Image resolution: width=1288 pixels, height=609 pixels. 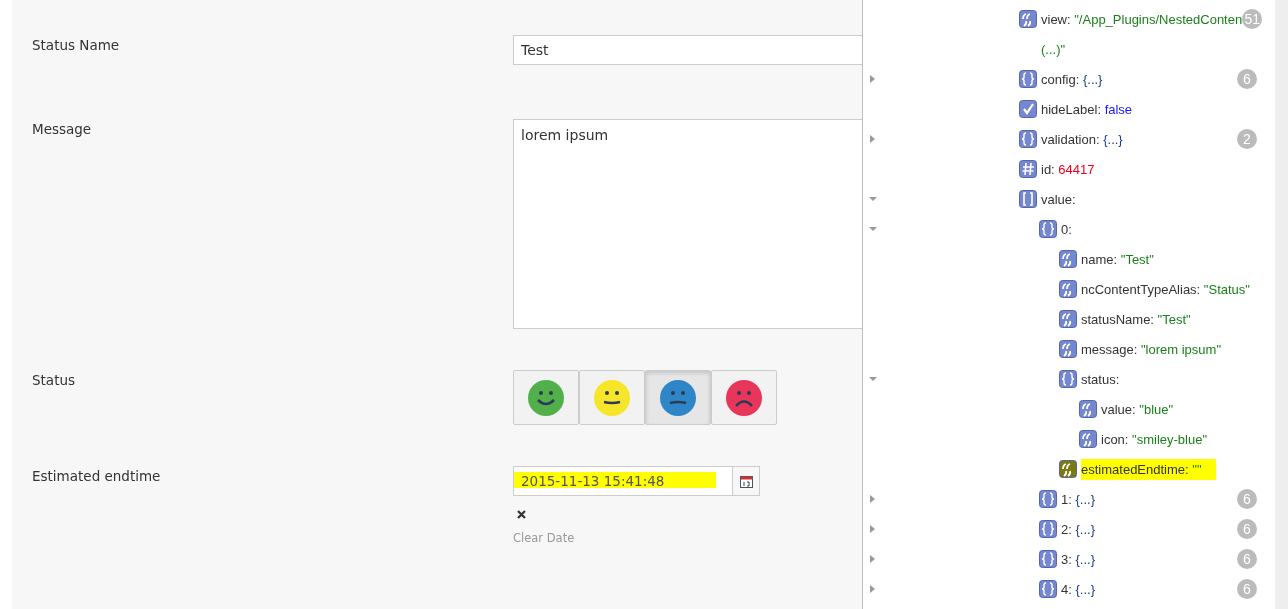 What do you see at coordinates (1028, 199) in the screenshot?
I see `array-type-icon` at bounding box center [1028, 199].